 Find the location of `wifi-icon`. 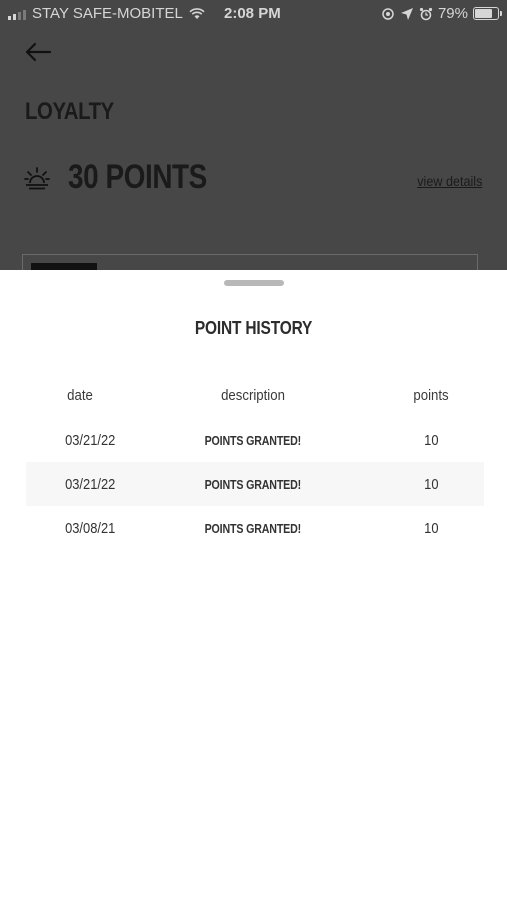

wifi-icon is located at coordinates (197, 13).